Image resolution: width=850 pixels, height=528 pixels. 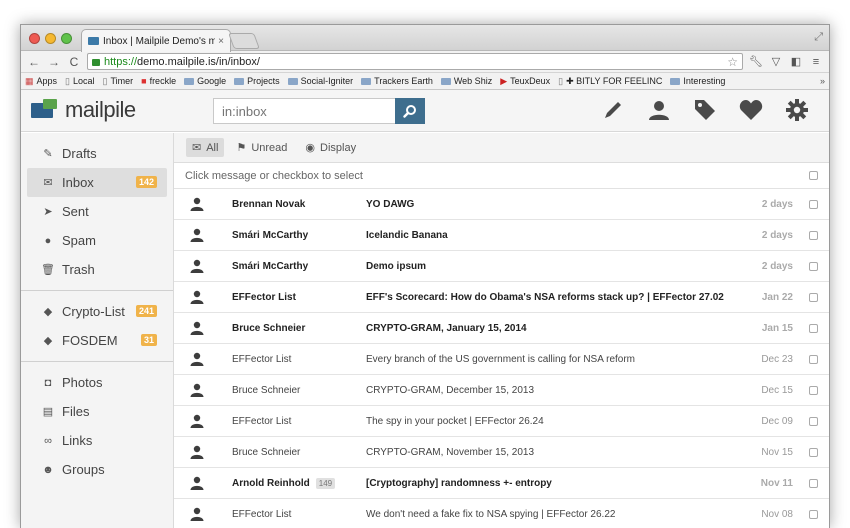 I want to click on menu-icon: ≡, so click(x=816, y=62).